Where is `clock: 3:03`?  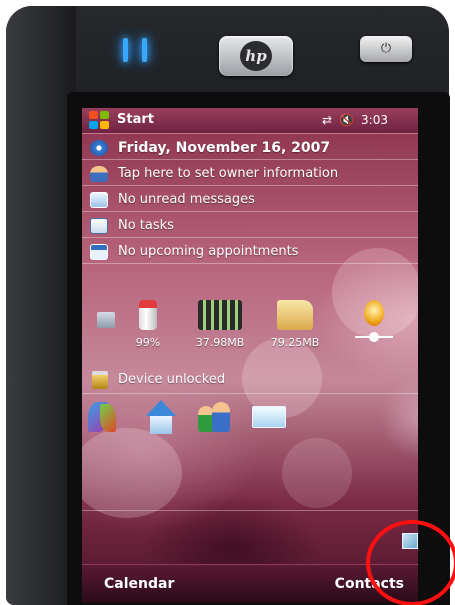 clock: 3:03 is located at coordinates (374, 120).